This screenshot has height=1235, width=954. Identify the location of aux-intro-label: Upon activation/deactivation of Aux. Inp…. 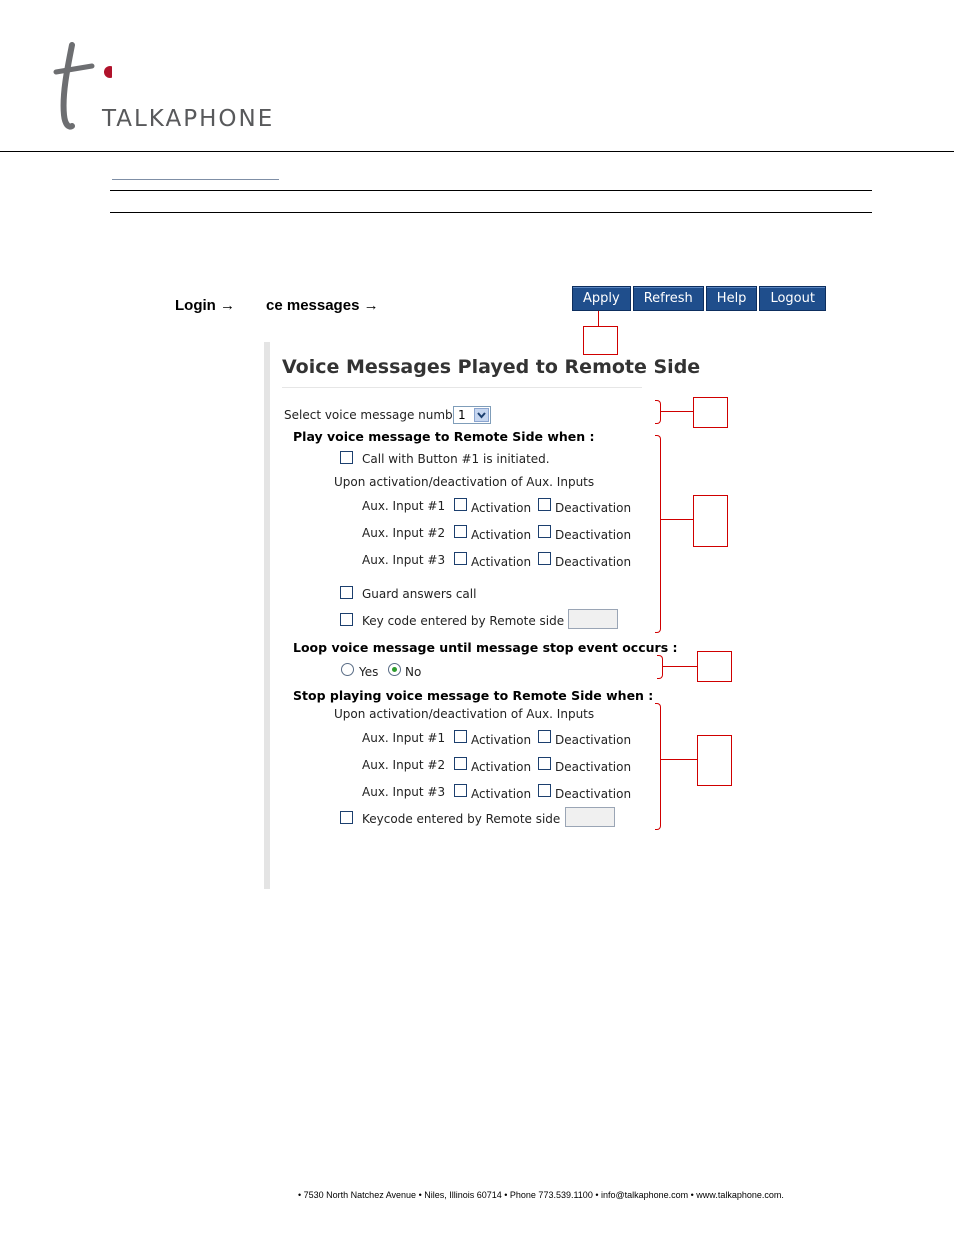
(464, 482).